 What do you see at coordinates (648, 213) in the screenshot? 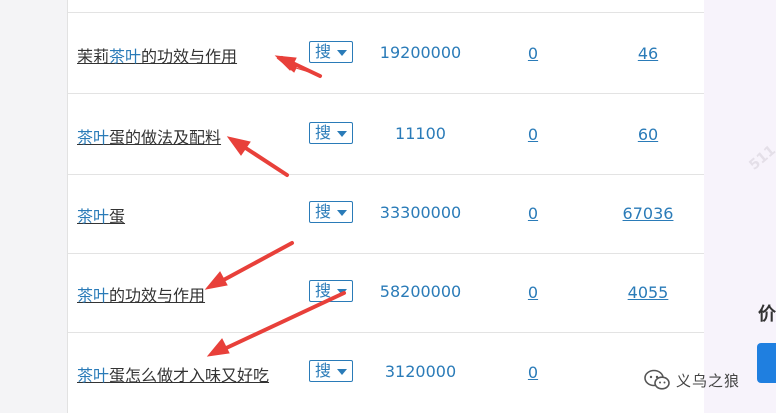
I see `count-link: 67036` at bounding box center [648, 213].